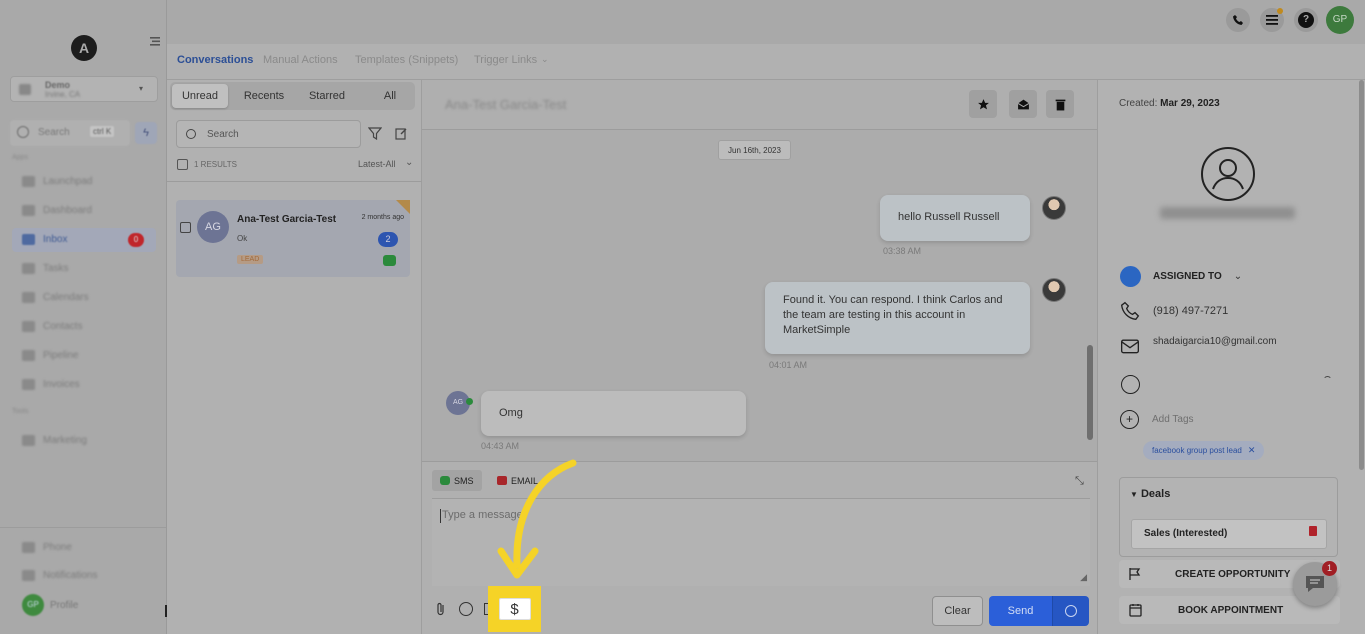 This screenshot has height=634, width=1365. What do you see at coordinates (441, 609) in the screenshot?
I see `attachment-icon` at bounding box center [441, 609].